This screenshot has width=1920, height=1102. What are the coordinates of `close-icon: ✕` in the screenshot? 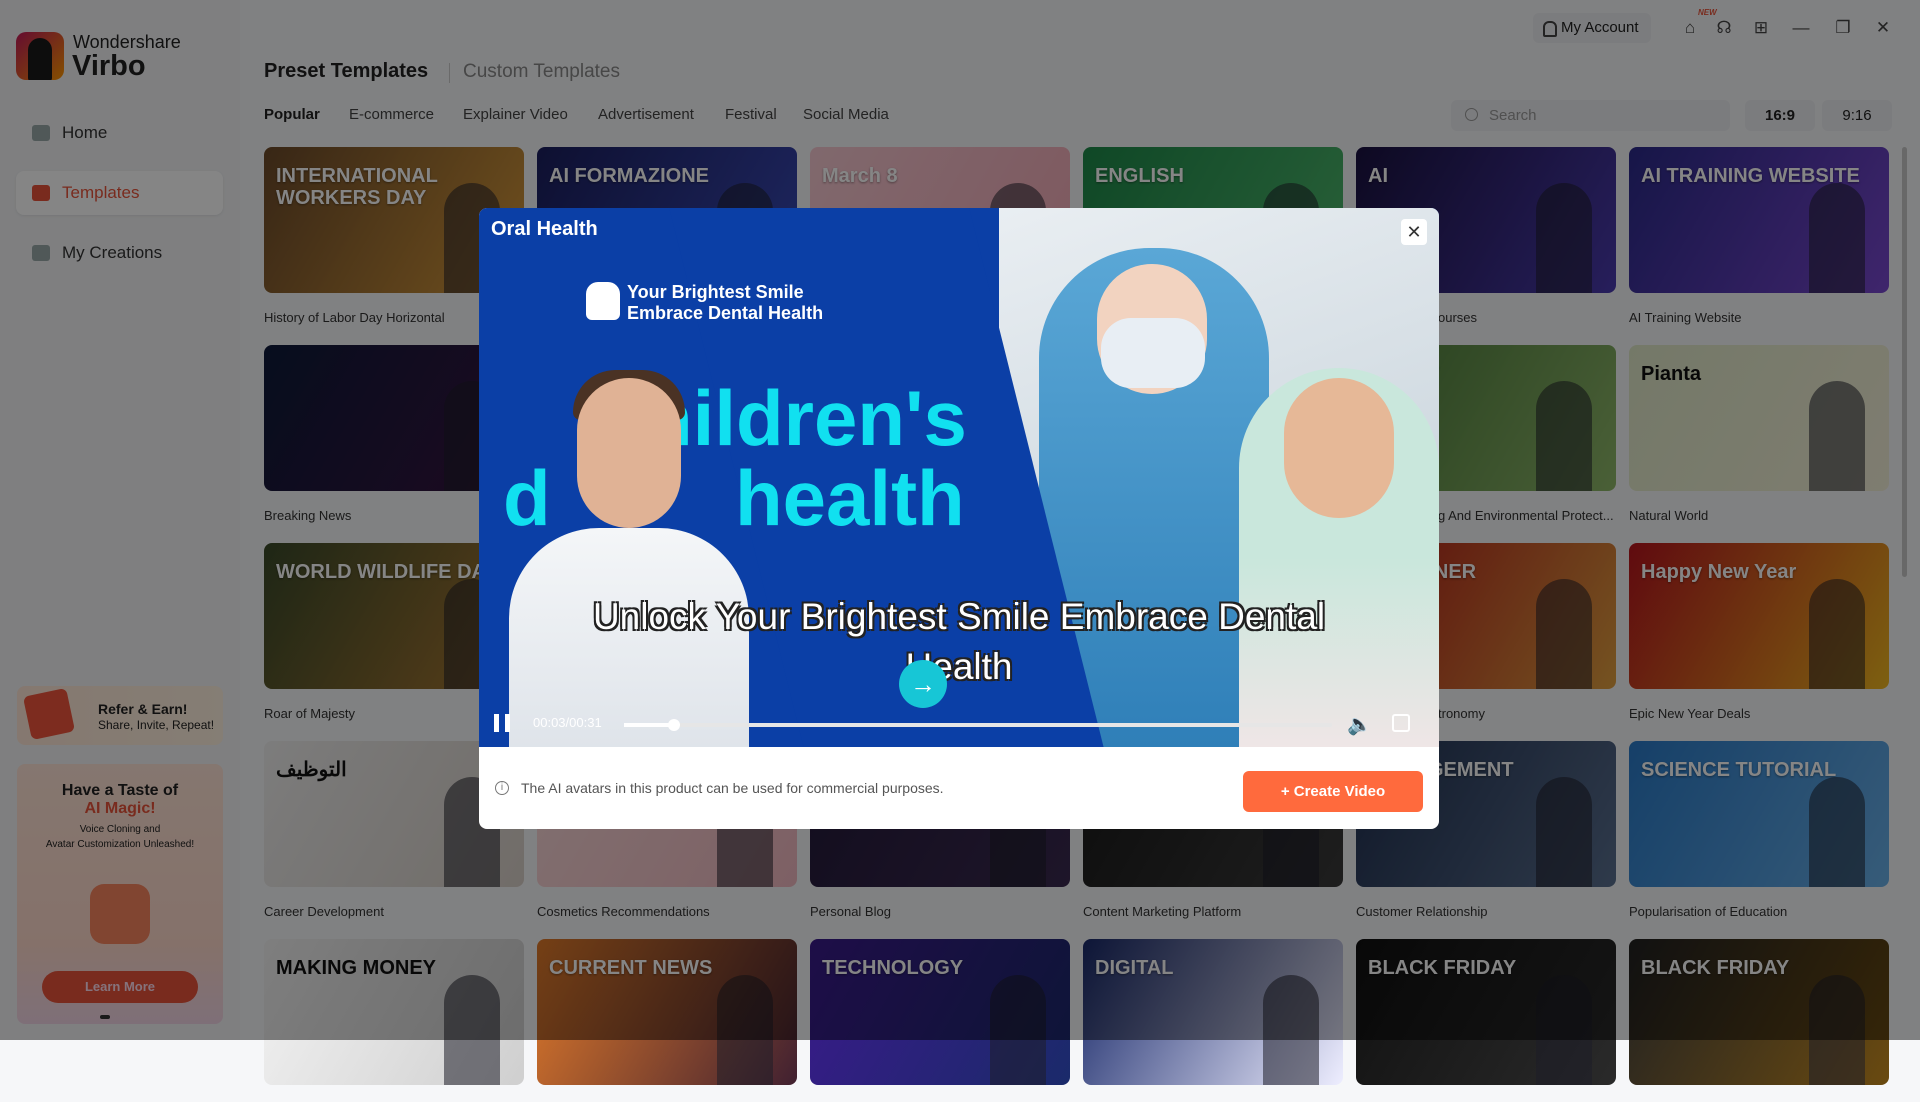 It's located at (1414, 232).